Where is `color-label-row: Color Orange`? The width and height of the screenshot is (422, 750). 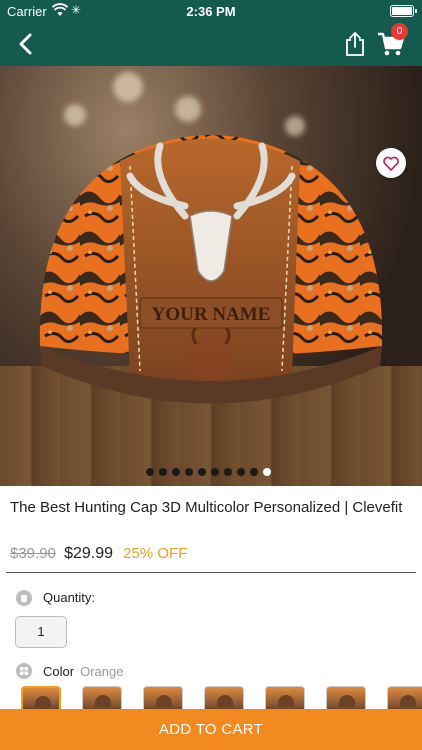
color-label-row: Color Orange is located at coordinates (83, 671).